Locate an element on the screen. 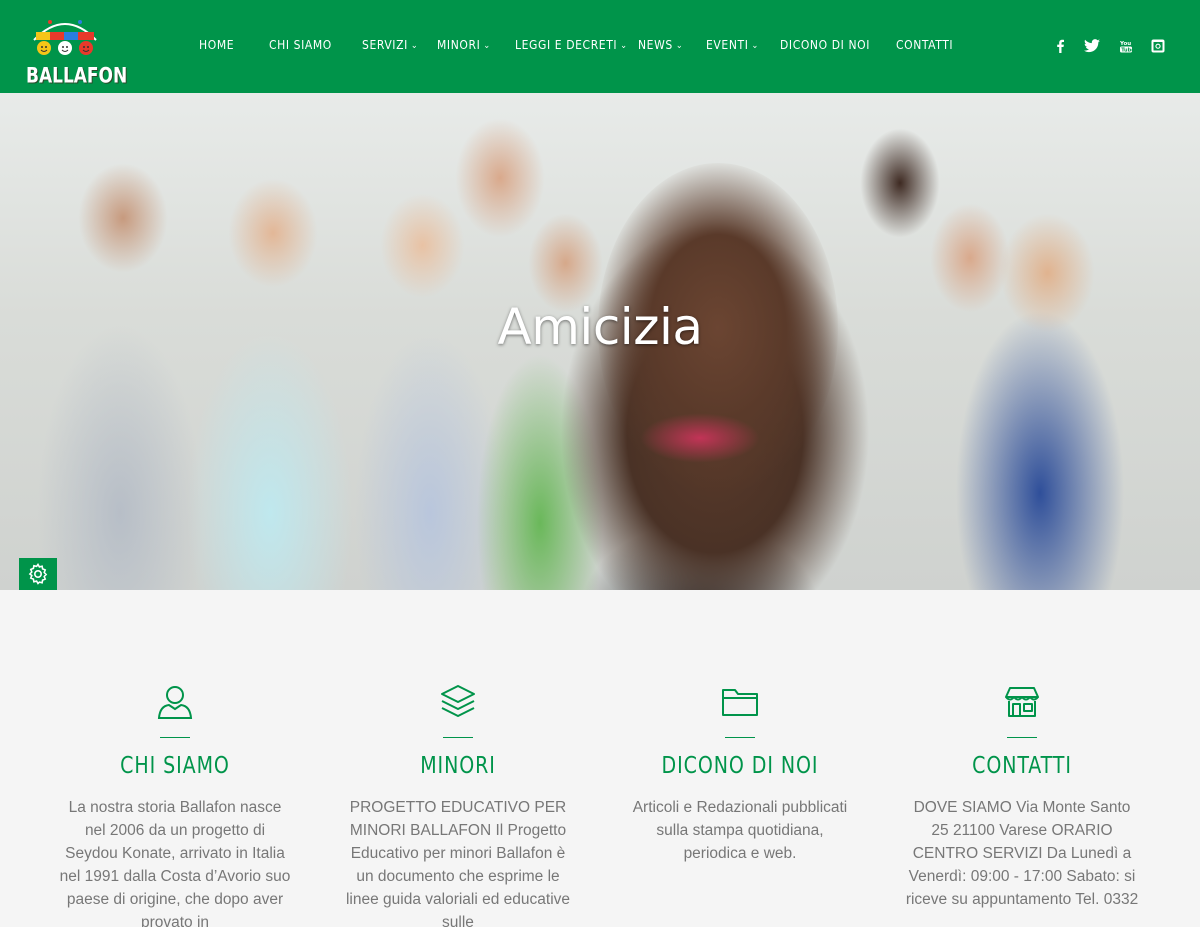 The image size is (1200, 927). svg-text: You is located at coordinates (1125, 44).